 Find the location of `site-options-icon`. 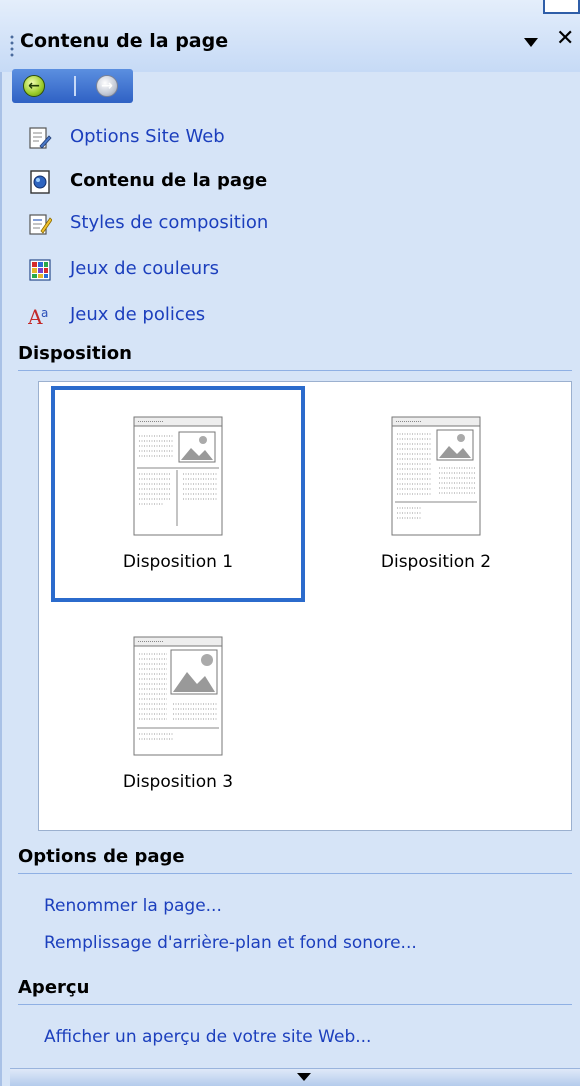

site-options-icon is located at coordinates (40, 138).